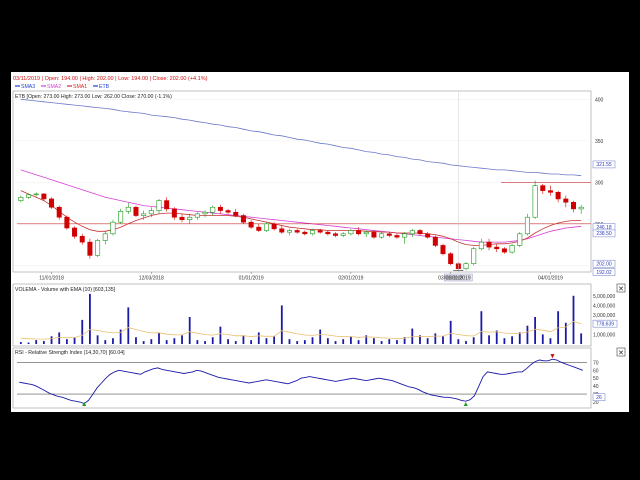 This screenshot has width=640, height=480. I want to click on rsi-y-tick-label: 40, so click(596, 387).